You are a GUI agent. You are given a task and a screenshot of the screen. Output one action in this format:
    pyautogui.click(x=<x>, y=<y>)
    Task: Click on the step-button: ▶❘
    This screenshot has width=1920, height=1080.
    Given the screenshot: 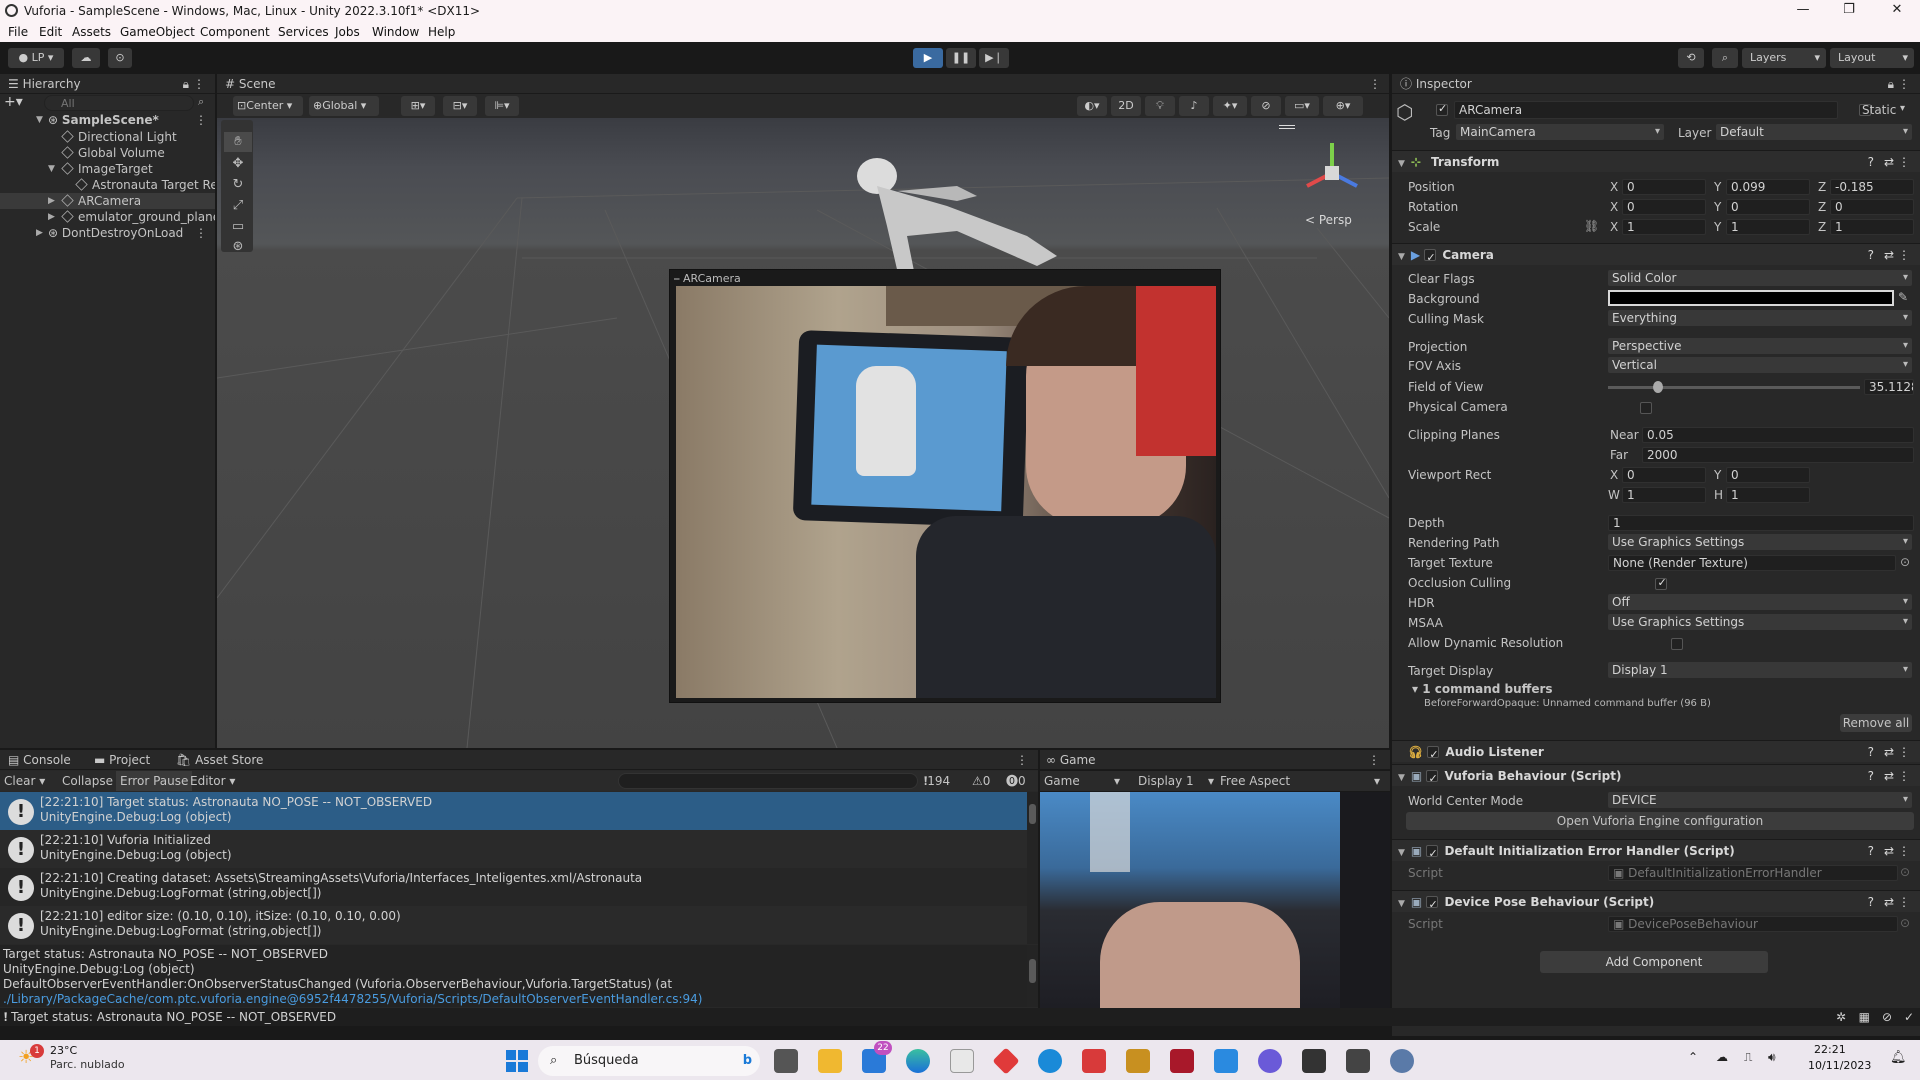 What is the action you would take?
    pyautogui.click(x=994, y=58)
    